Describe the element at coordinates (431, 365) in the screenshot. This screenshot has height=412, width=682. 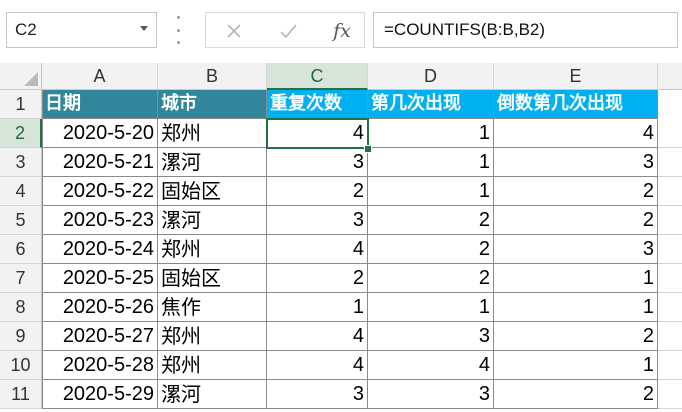
I see `occurrence-cell: 4` at that location.